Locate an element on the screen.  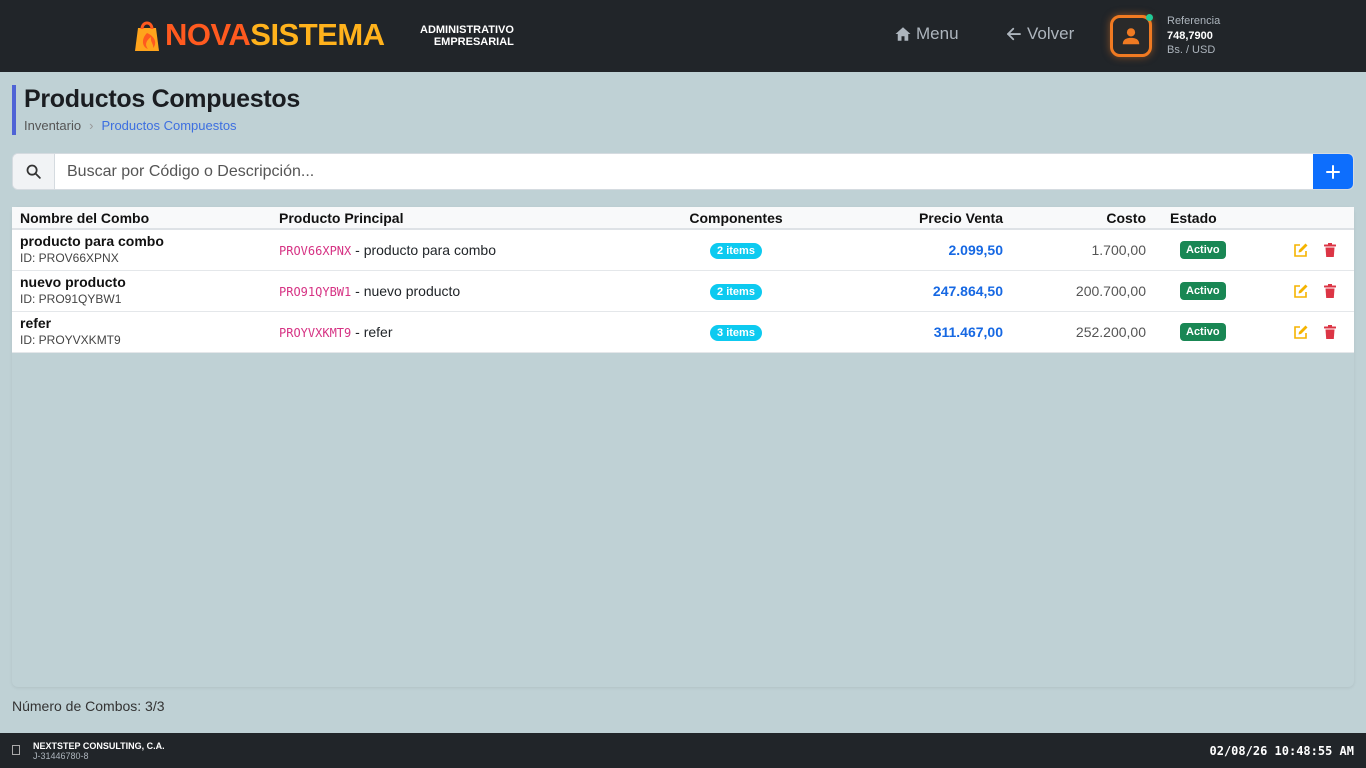
product-code: PROV66XPNX is located at coordinates (315, 250).